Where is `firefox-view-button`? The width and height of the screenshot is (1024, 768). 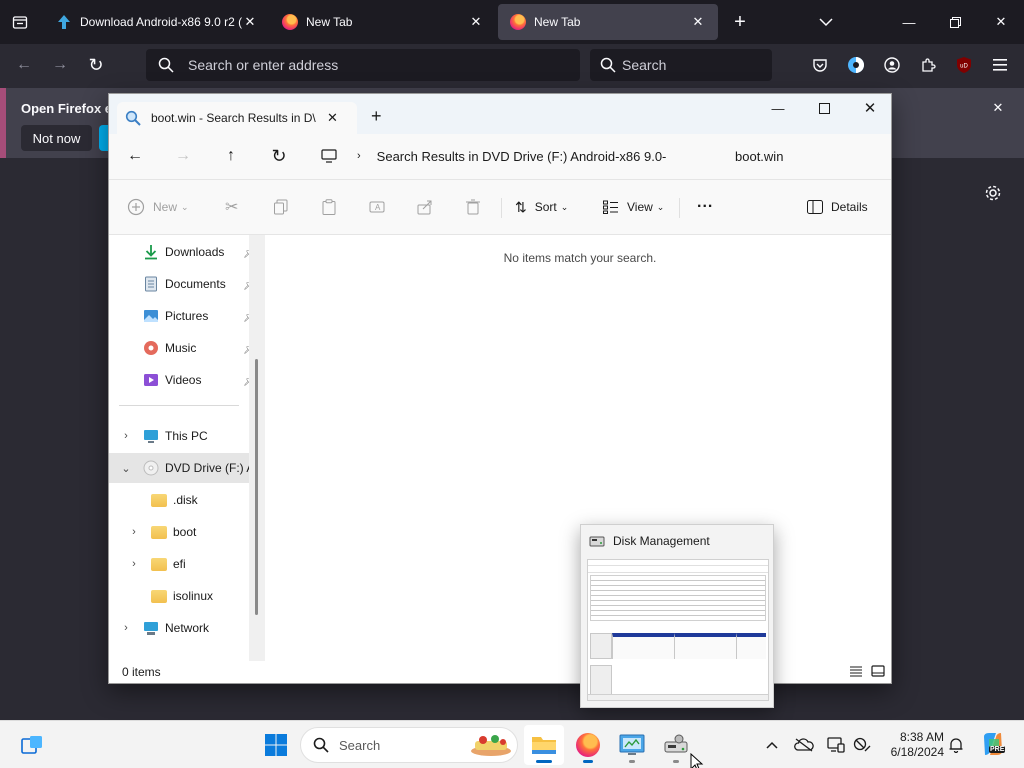 firefox-view-button is located at coordinates (20, 22).